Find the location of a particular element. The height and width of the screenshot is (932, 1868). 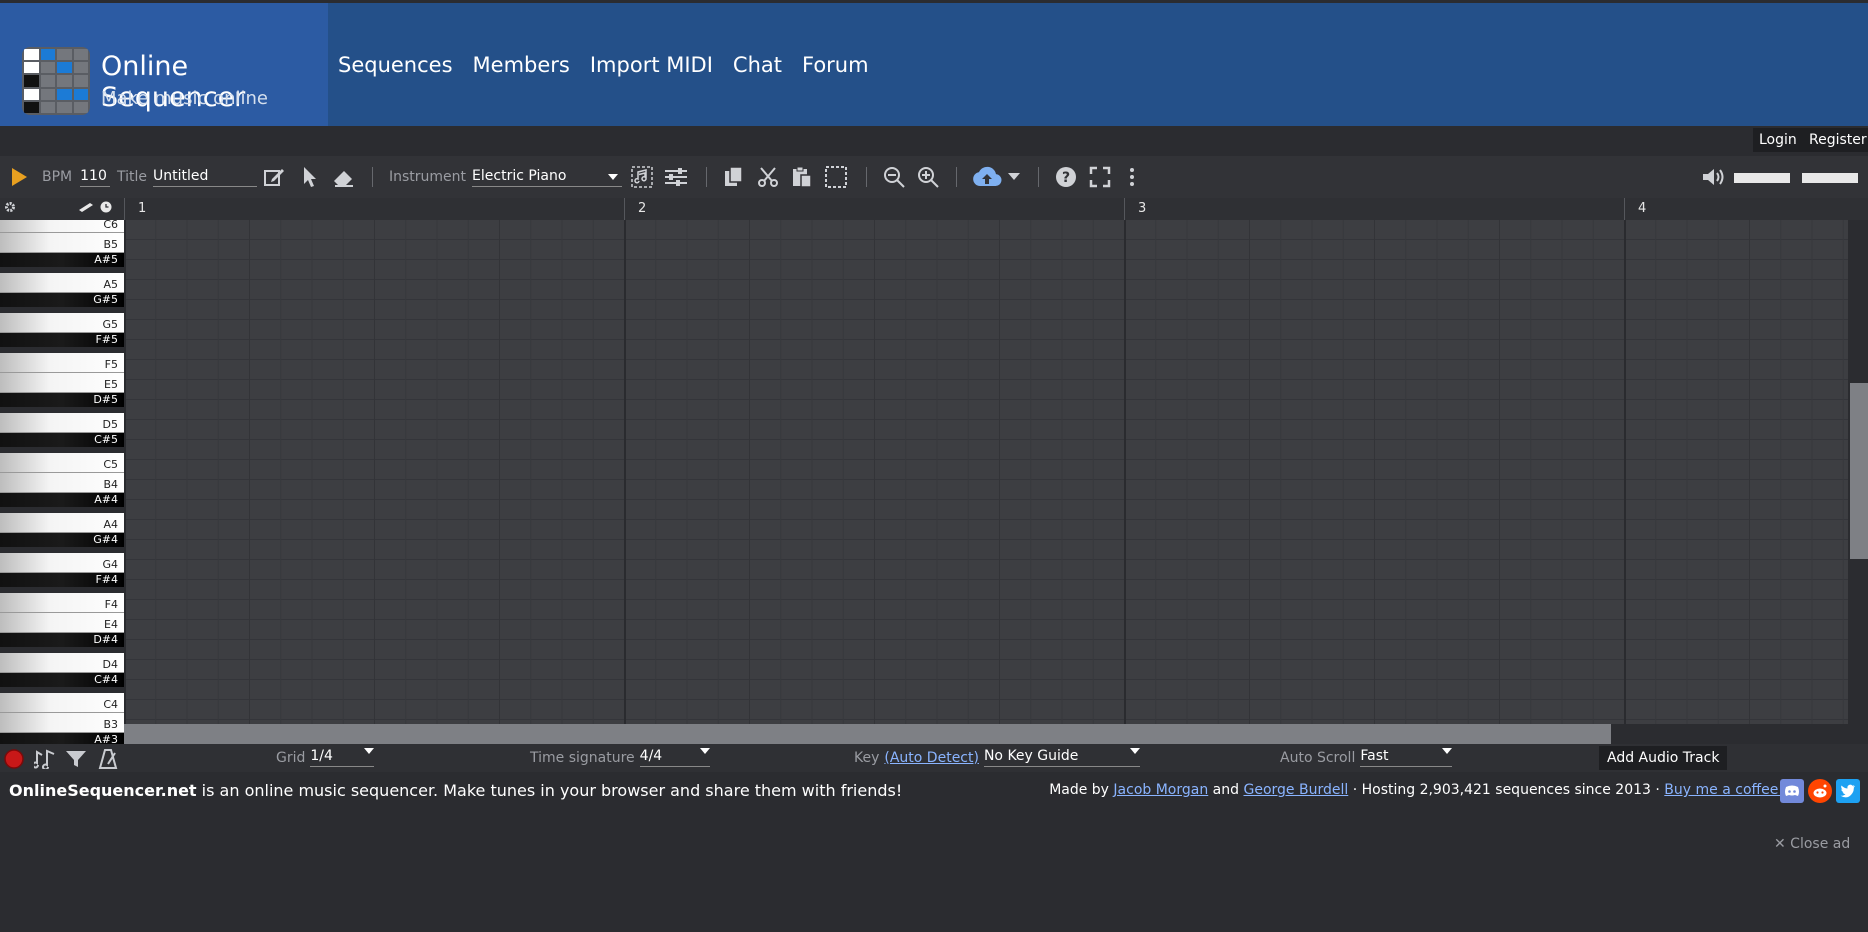

register-button: Register is located at coordinates (1835, 140).